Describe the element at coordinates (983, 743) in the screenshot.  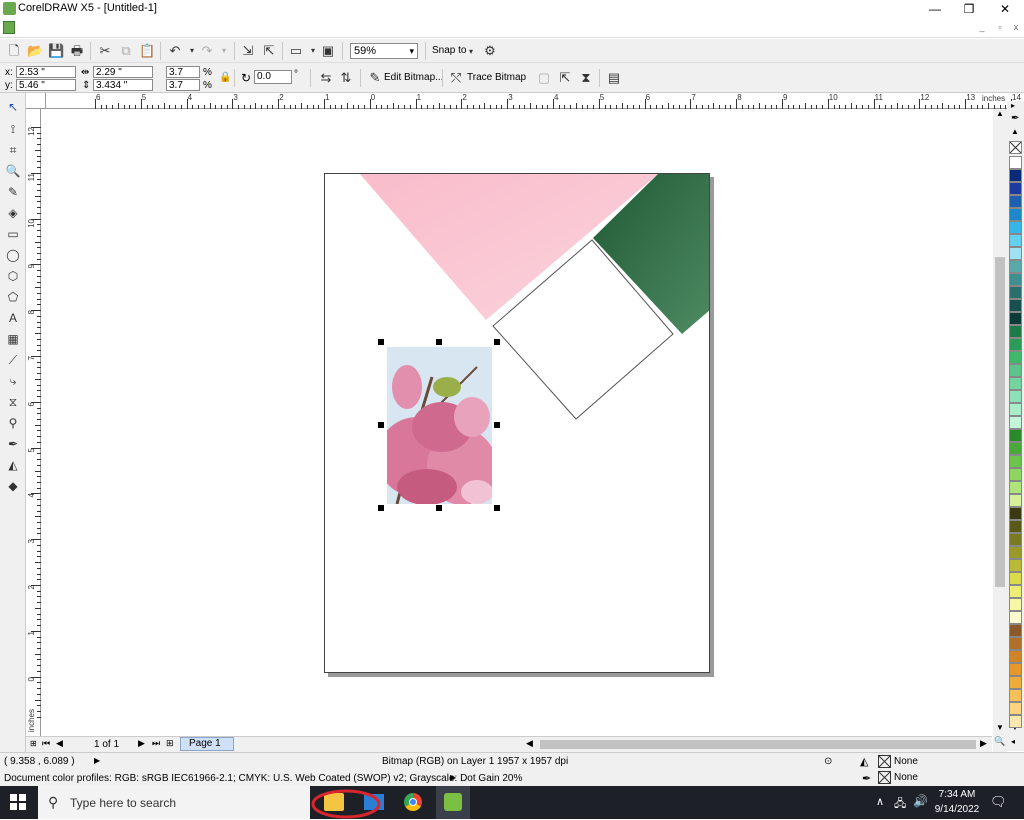
I see `scroll-right-icon: ▶` at that location.